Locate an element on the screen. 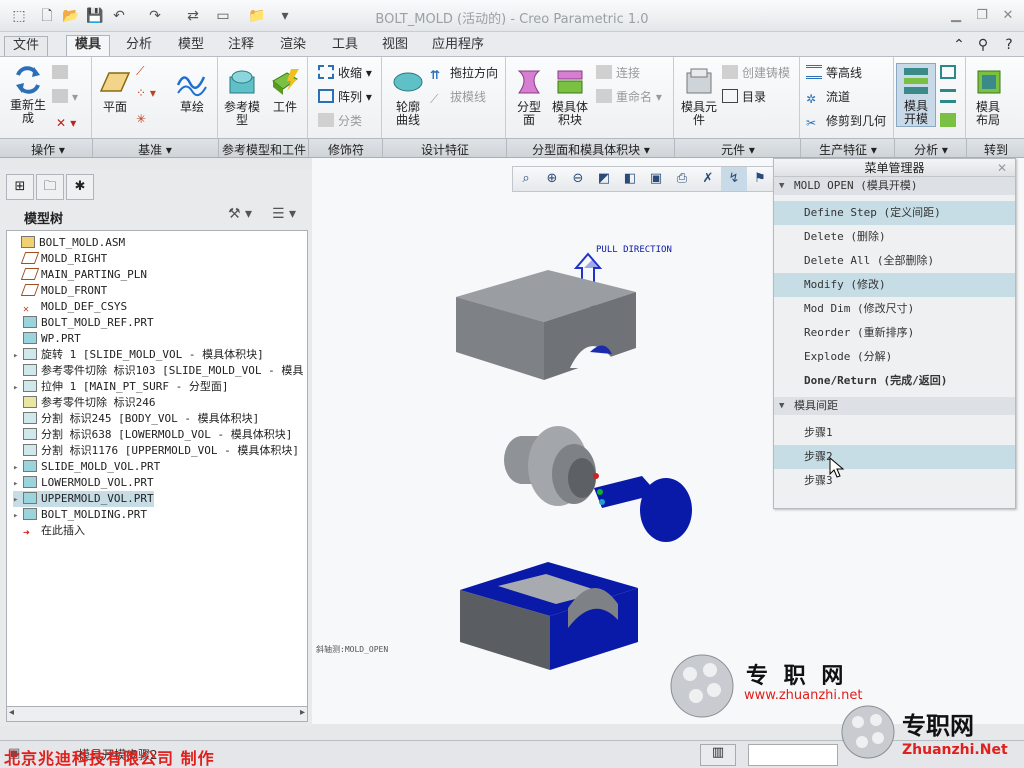 The image size is (1024, 768). reorder-item: Reorder (重新排序) is located at coordinates (894, 333).